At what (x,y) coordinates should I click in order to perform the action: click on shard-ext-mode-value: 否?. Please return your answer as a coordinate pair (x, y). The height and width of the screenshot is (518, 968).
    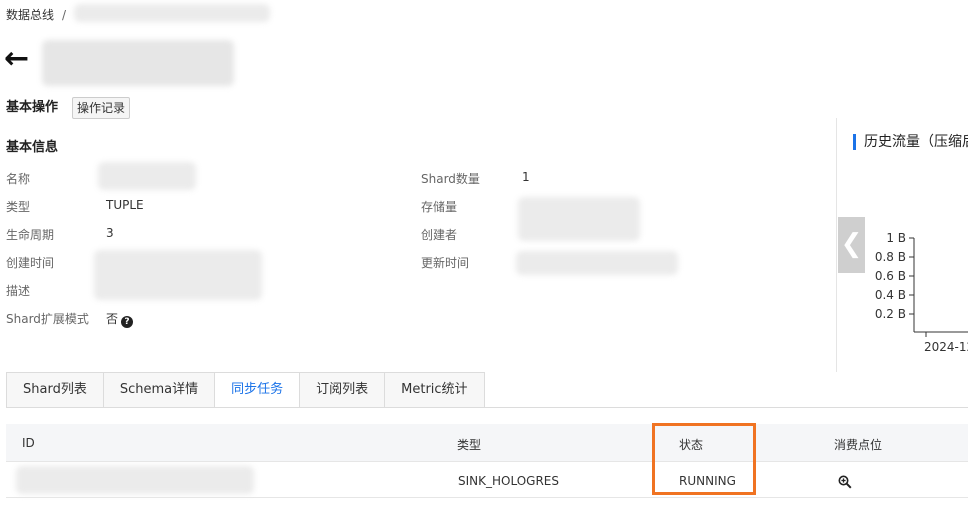
    Looking at the image, I should click on (120, 319).